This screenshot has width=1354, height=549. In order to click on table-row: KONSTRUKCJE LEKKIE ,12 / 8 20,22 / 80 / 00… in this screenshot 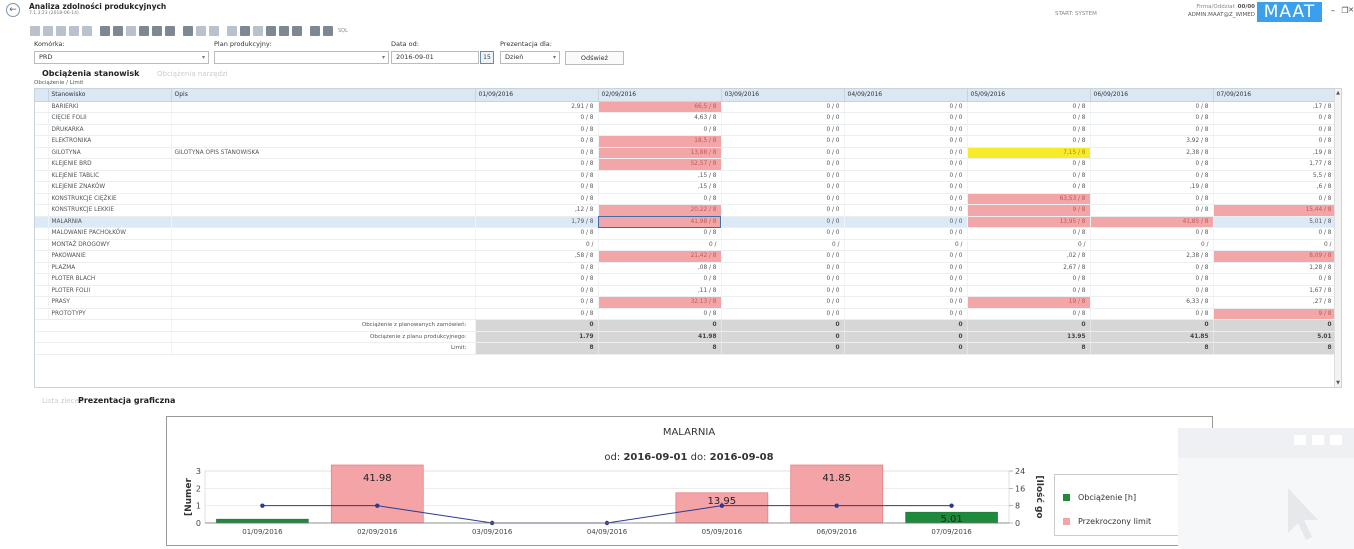, I will do `click(686, 210)`.